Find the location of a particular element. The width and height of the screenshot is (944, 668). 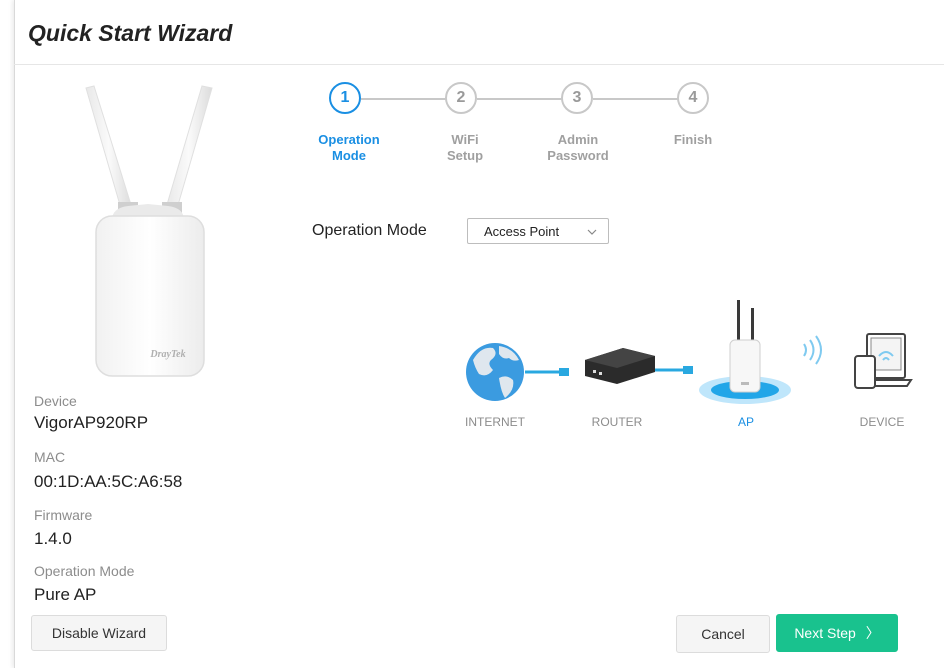

router-icon is located at coordinates (620, 366).